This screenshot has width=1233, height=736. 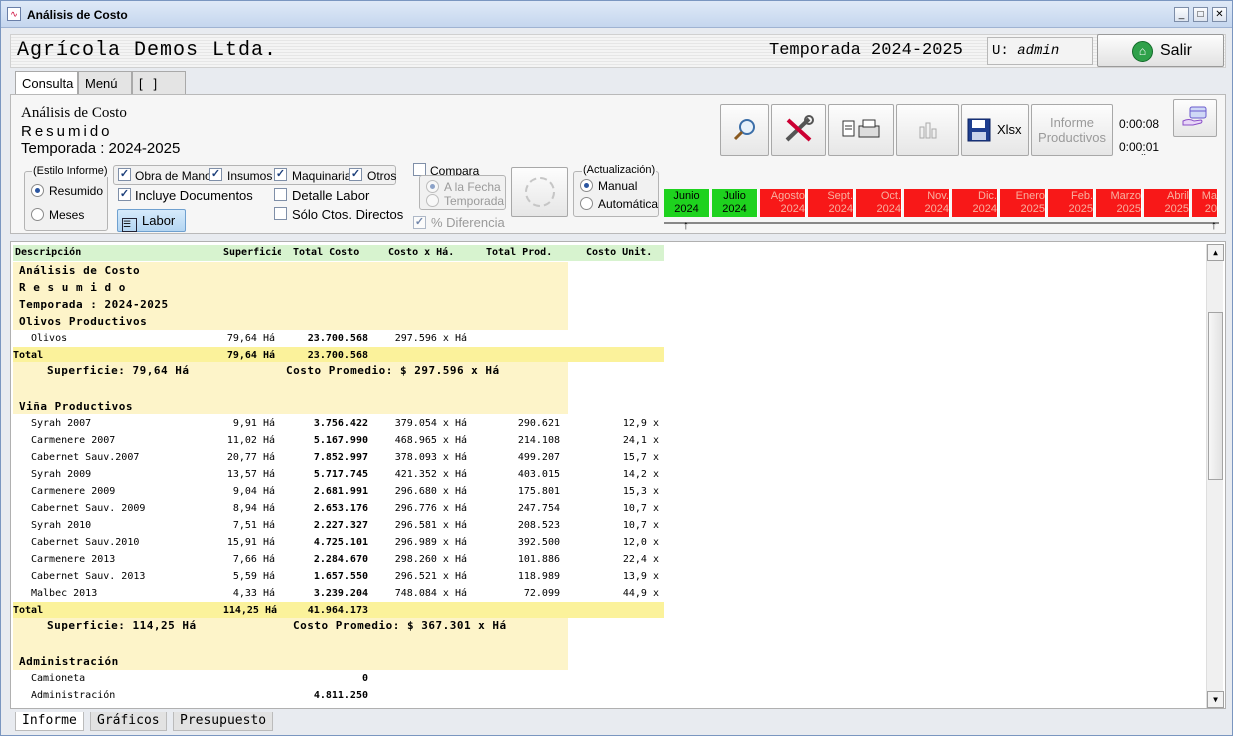 I want to click on month-cell: Junio 2024, so click(x=687, y=203).